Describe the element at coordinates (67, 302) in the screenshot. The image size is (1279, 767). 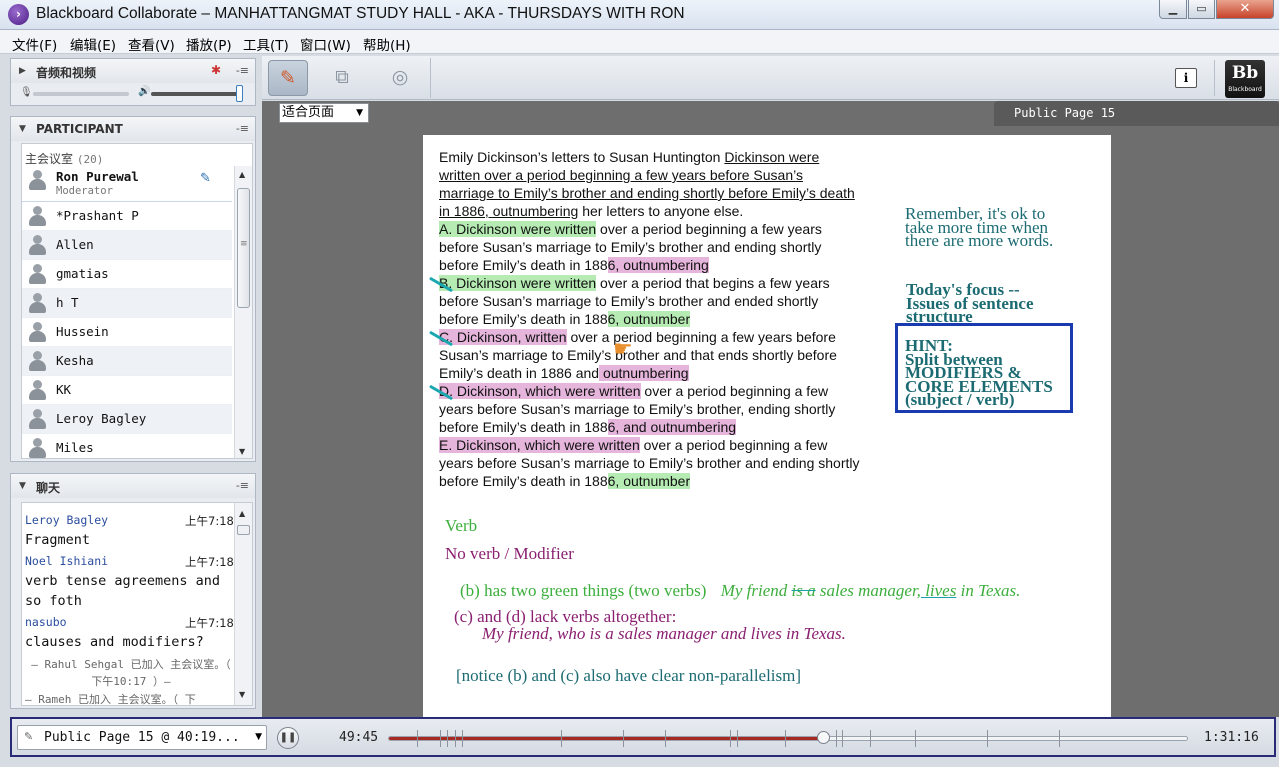
I see `participant-name: h T` at that location.